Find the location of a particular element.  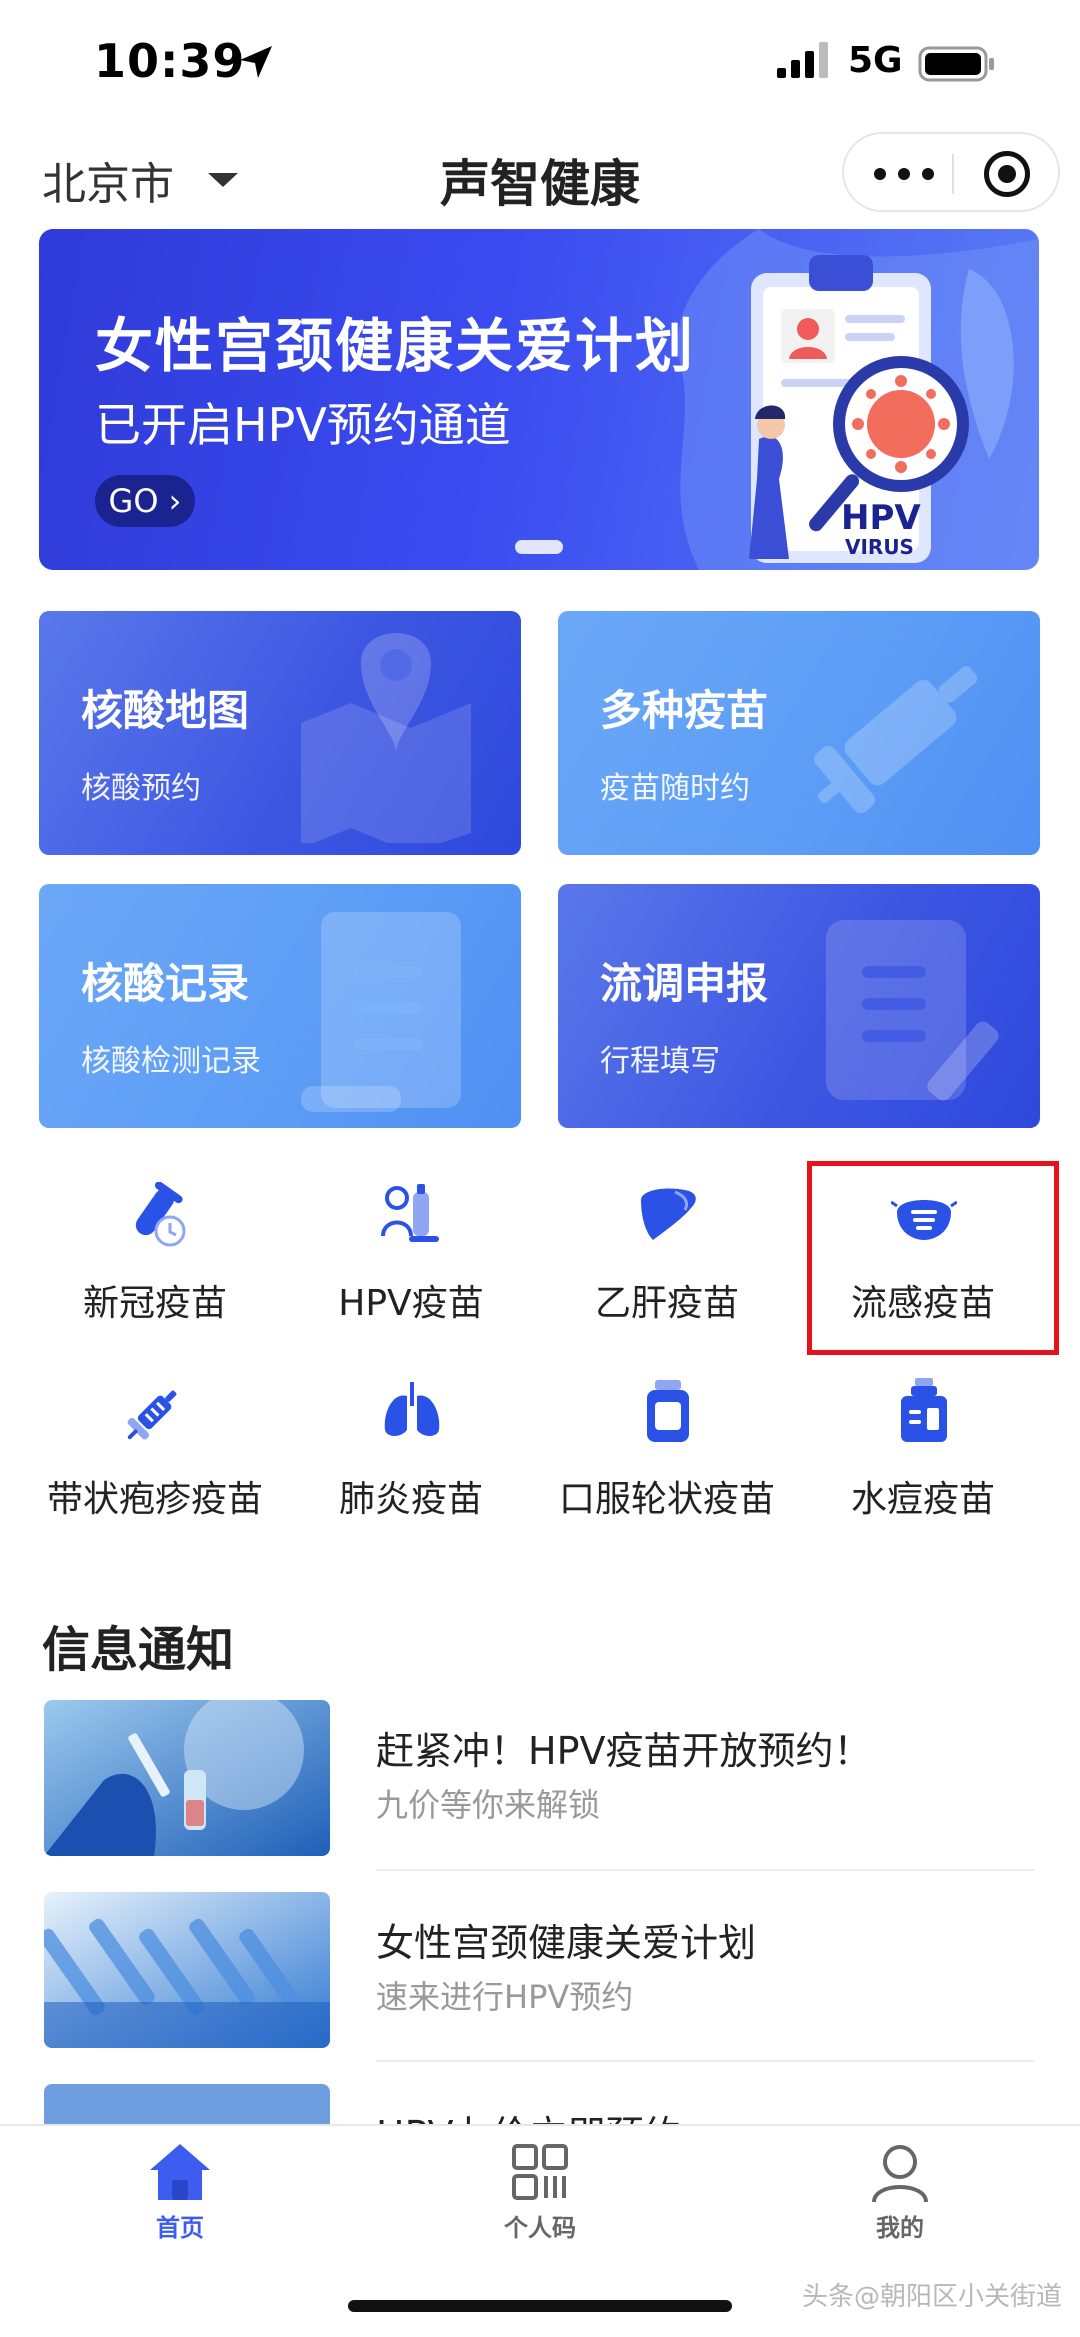

vaccine-label: 带状疱疹疫苗 is located at coordinates (154, 1499).